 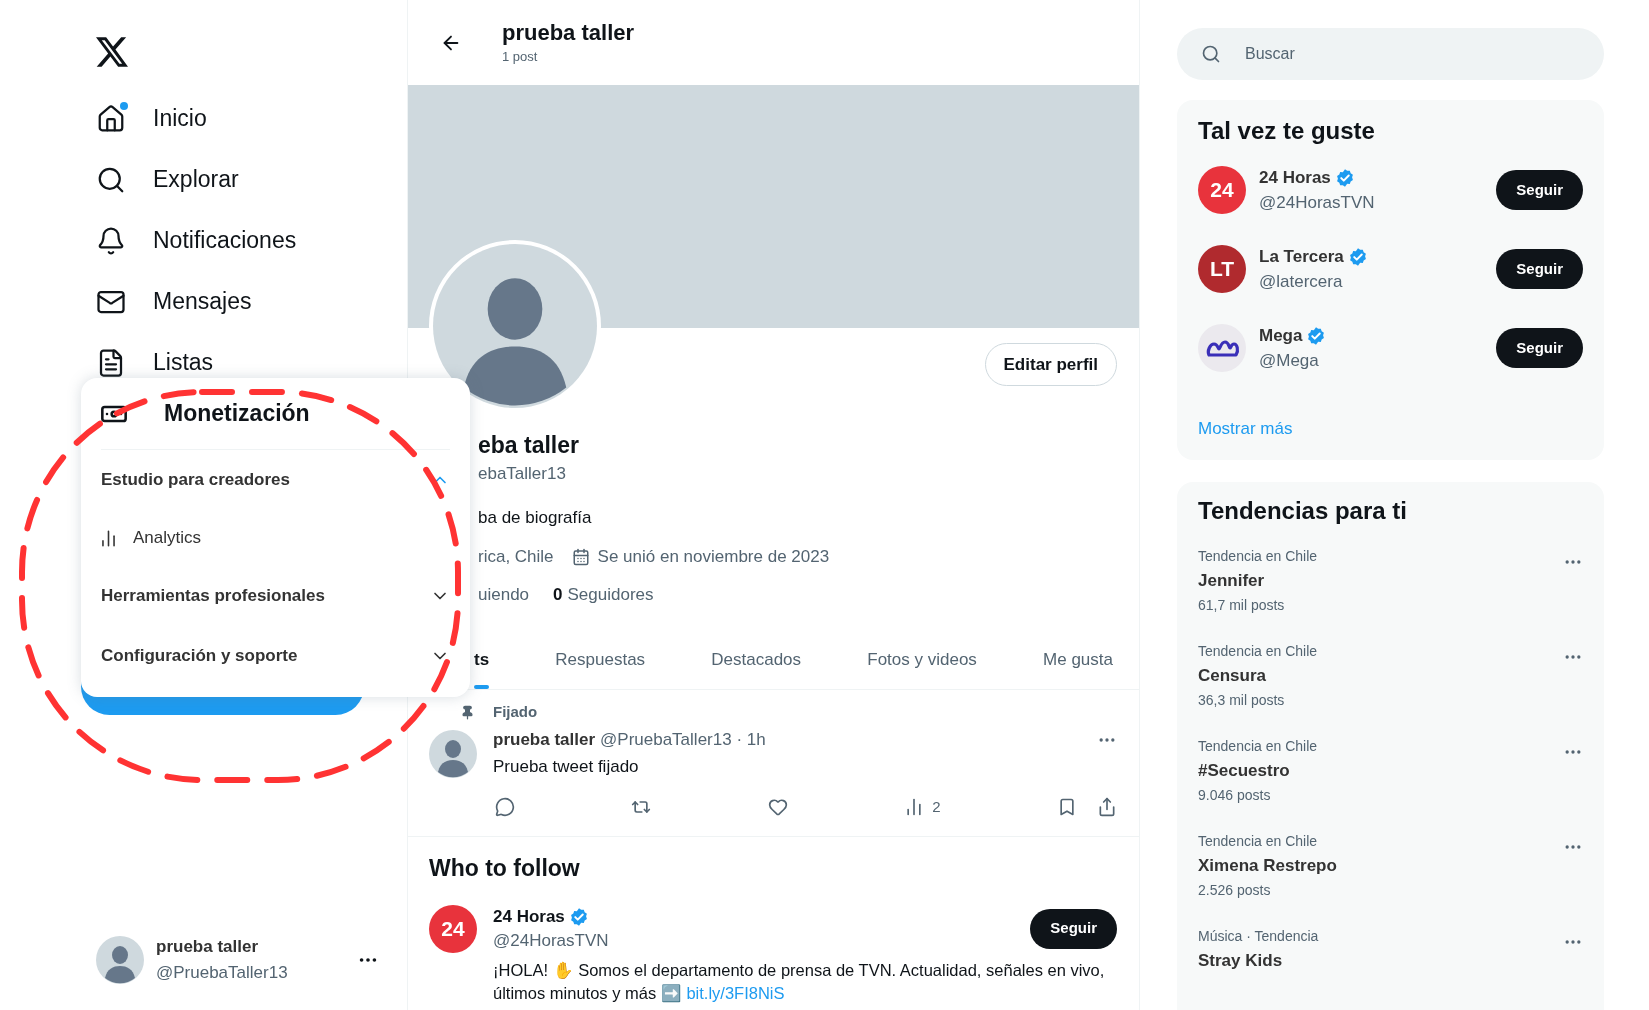 What do you see at coordinates (203, 362) in the screenshot?
I see `nav-item: Listas` at bounding box center [203, 362].